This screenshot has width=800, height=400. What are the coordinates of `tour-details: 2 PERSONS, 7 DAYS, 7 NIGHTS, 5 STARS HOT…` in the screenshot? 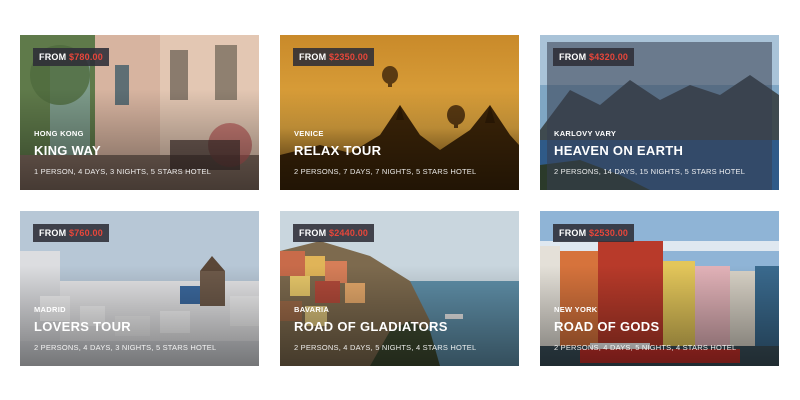 It's located at (385, 171).